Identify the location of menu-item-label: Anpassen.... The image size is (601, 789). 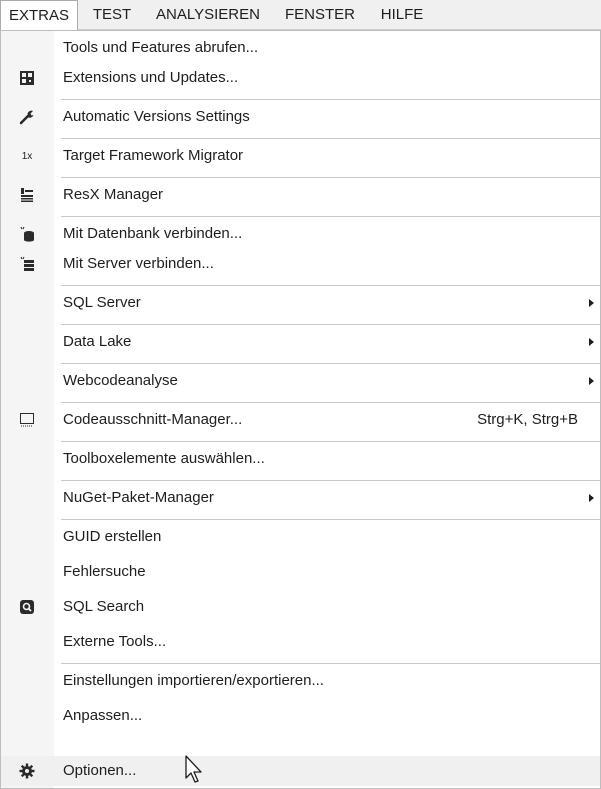
(103, 715).